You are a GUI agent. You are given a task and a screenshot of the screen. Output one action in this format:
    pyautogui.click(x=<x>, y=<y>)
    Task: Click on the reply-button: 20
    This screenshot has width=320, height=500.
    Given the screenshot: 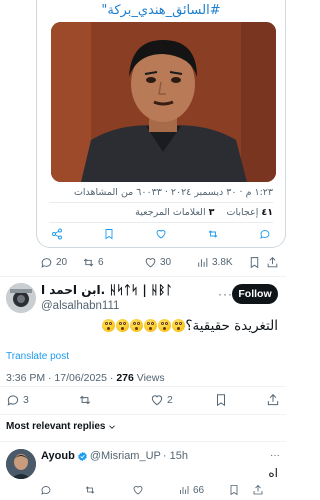 What is the action you would take?
    pyautogui.click(x=61, y=262)
    